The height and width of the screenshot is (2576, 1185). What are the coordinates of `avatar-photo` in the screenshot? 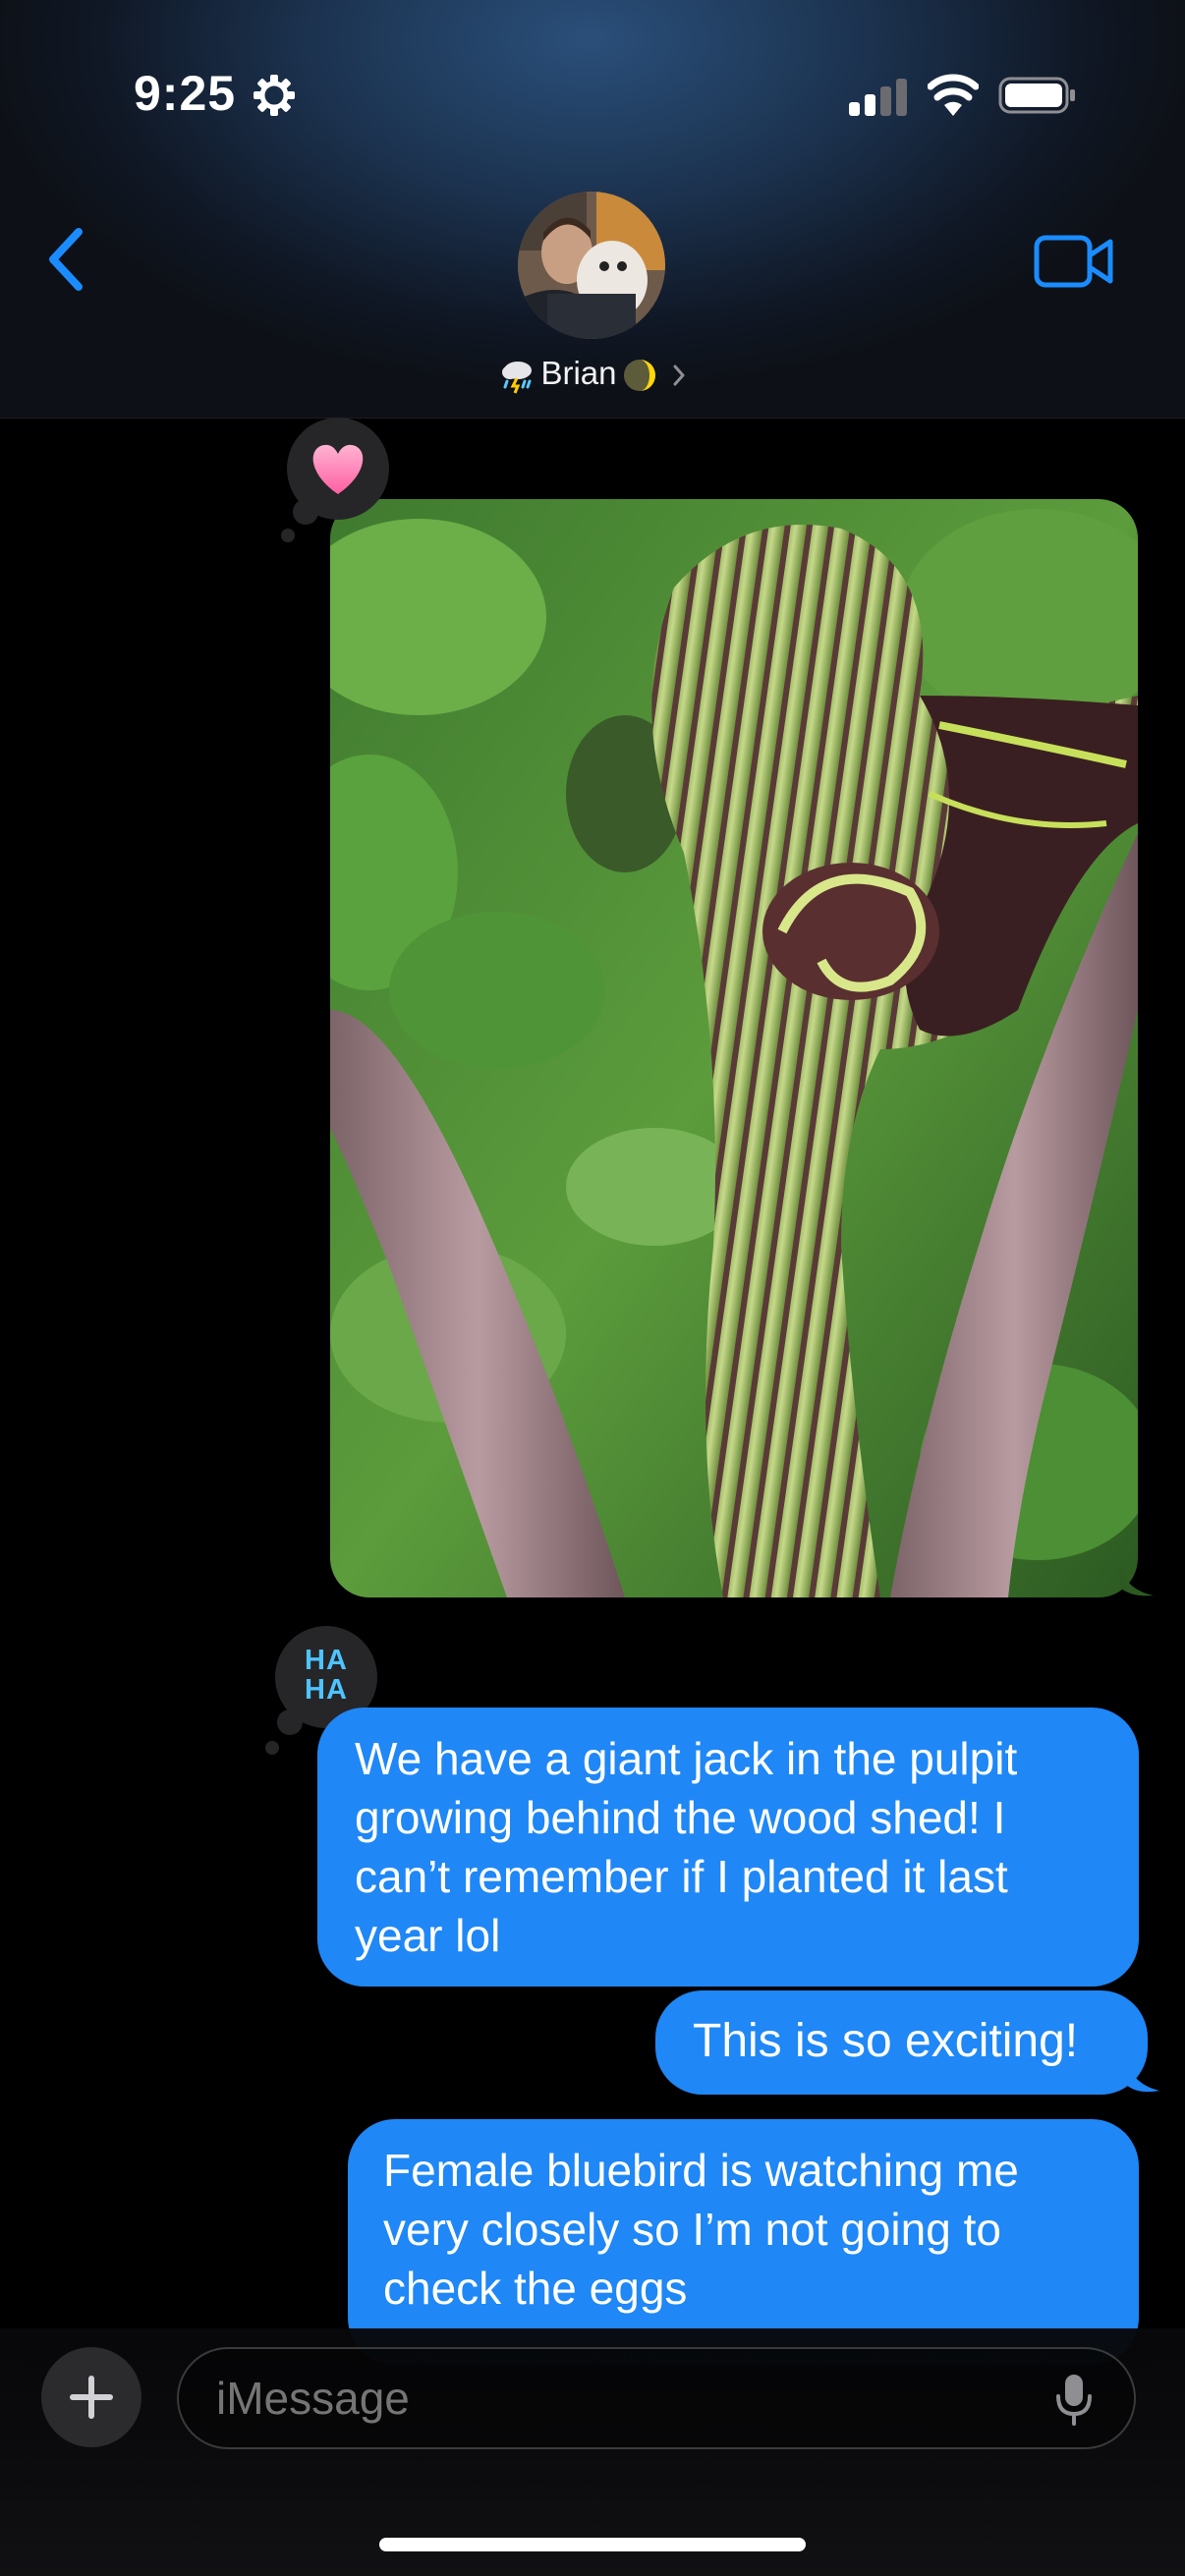 It's located at (592, 265).